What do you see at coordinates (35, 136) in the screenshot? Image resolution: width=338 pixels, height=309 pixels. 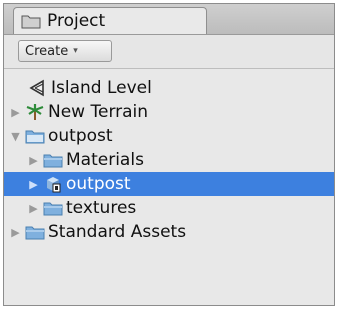 I see `folder-open-icon` at bounding box center [35, 136].